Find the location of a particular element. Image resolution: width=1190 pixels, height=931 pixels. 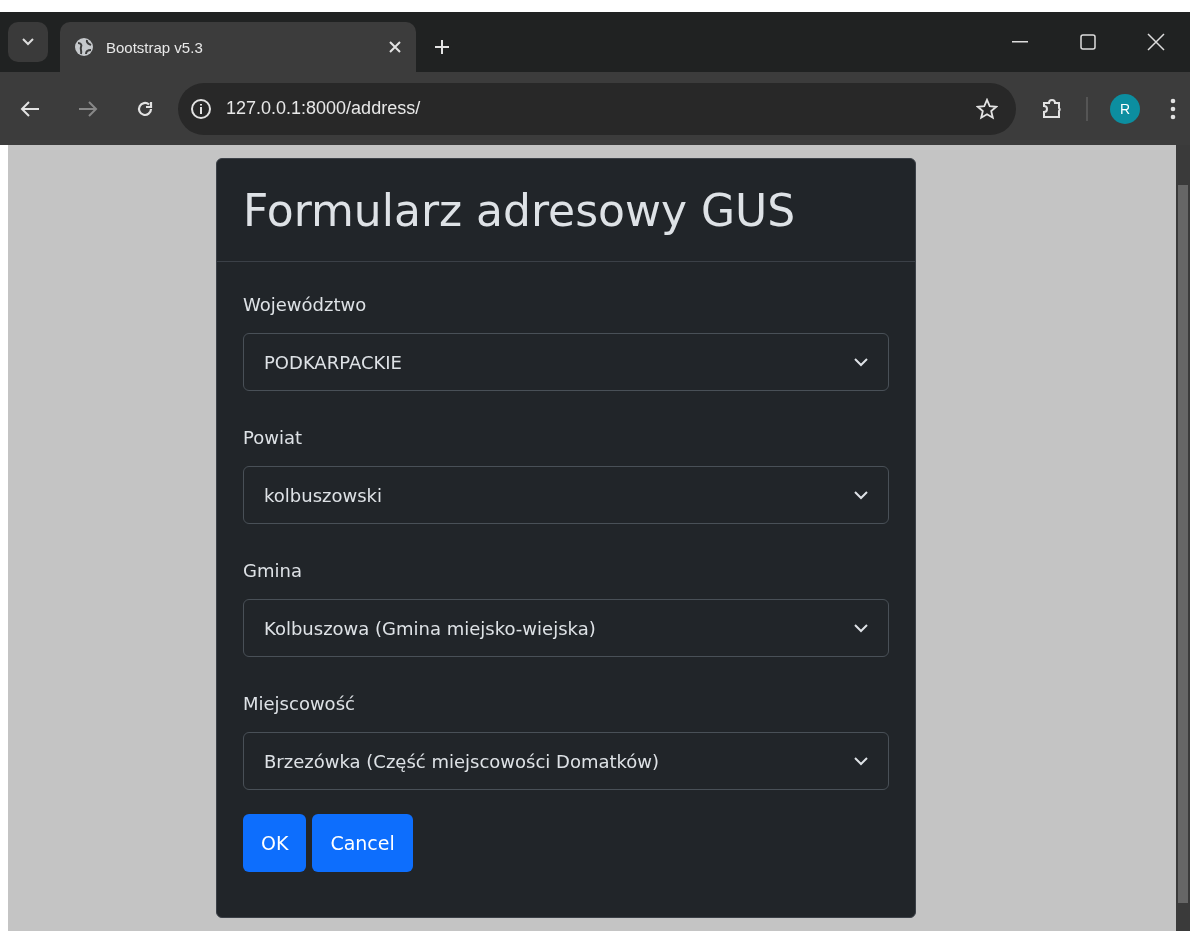

form-title: Formularz adresowy GUS is located at coordinates (519, 210).